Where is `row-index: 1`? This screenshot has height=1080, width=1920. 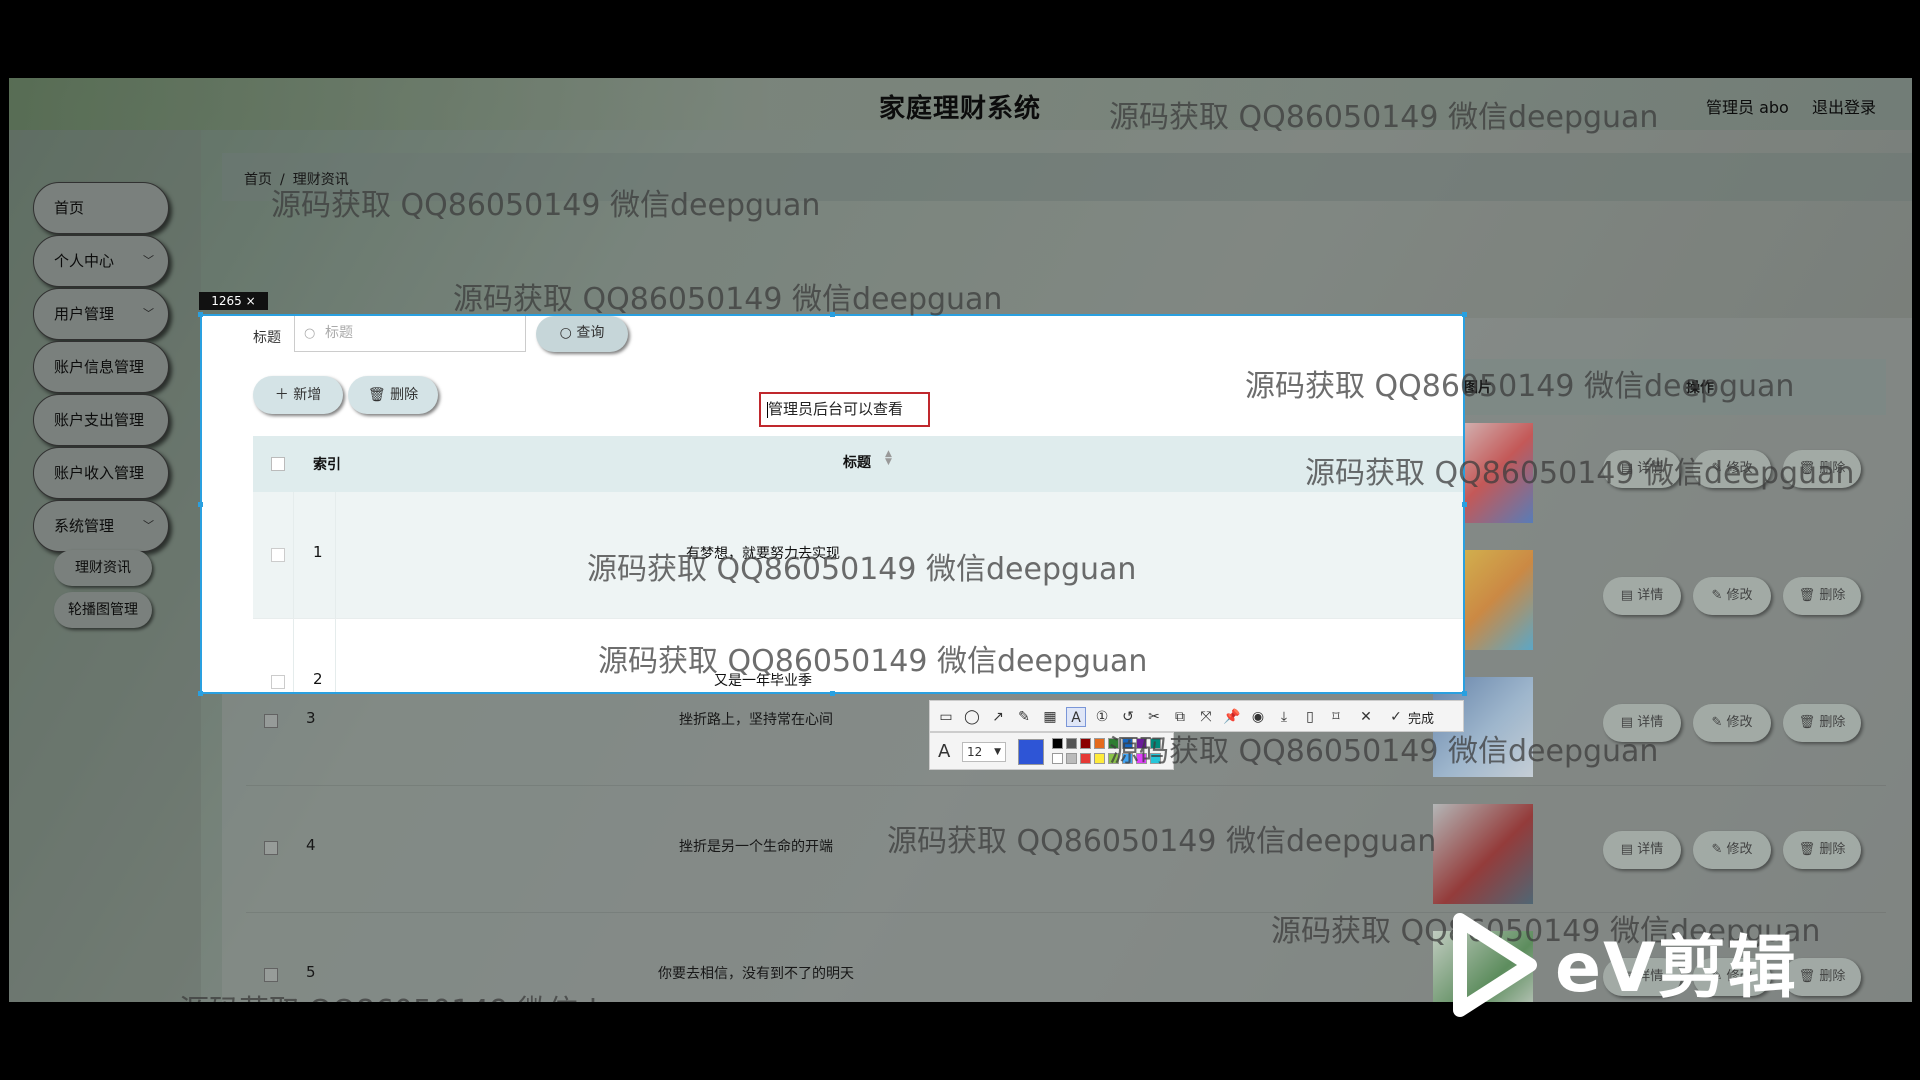 row-index: 1 is located at coordinates (318, 552).